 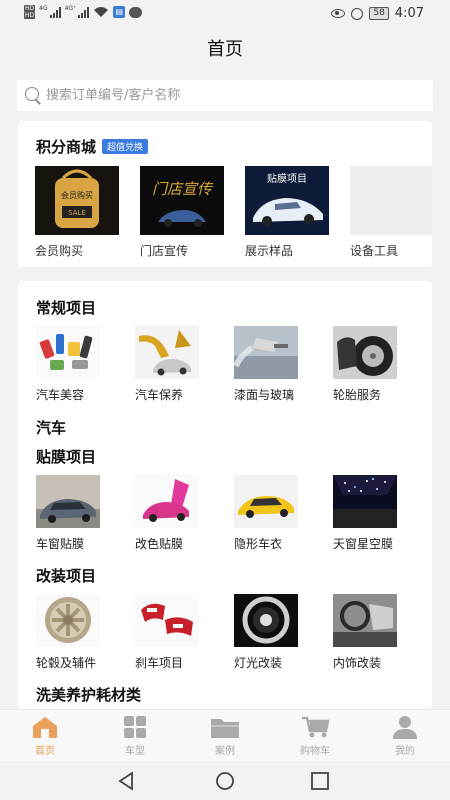 I want to click on wifi-icon, so click(x=101, y=12).